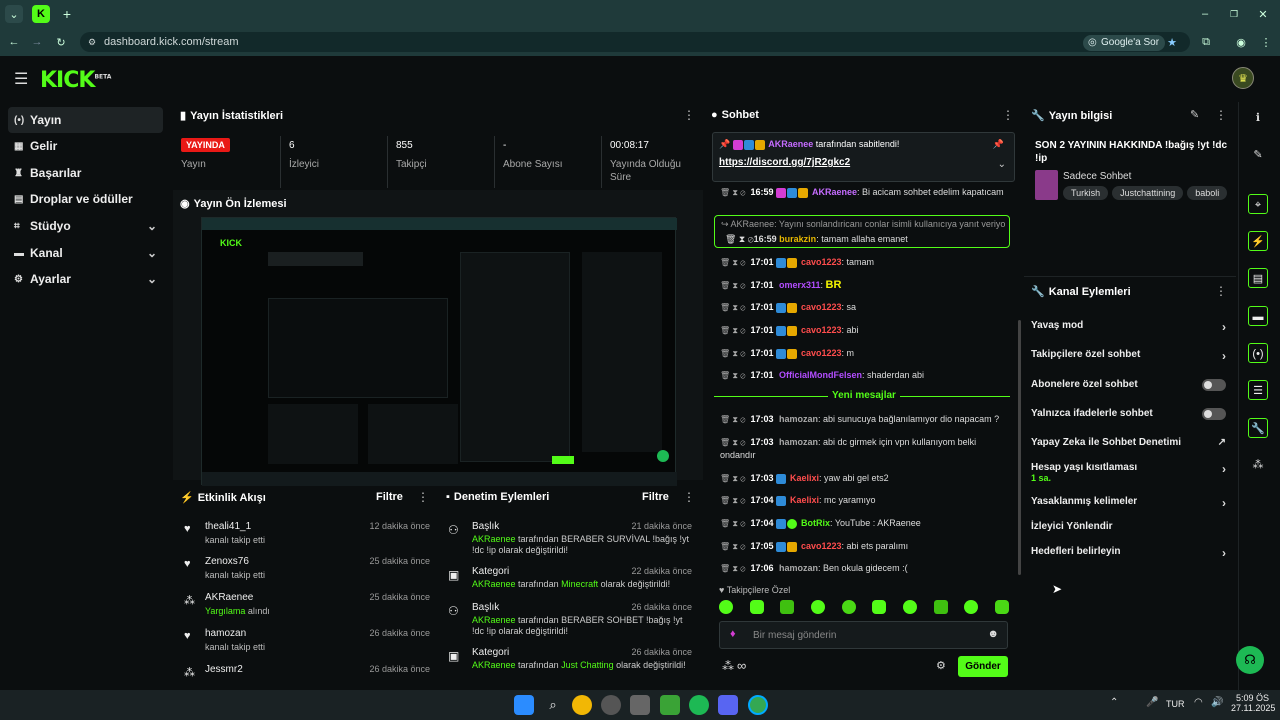 The width and height of the screenshot is (1280, 720). Describe the element at coordinates (993, 634) in the screenshot. I see `emoji-icon: ☻` at that location.